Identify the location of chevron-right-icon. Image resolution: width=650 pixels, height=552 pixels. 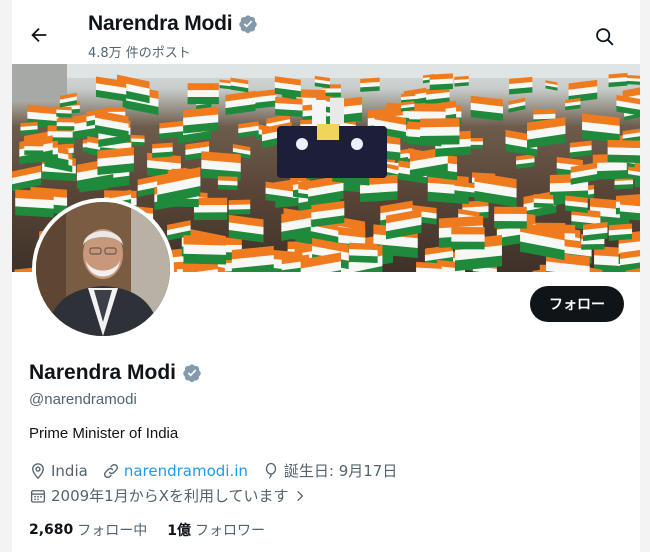
(299, 495).